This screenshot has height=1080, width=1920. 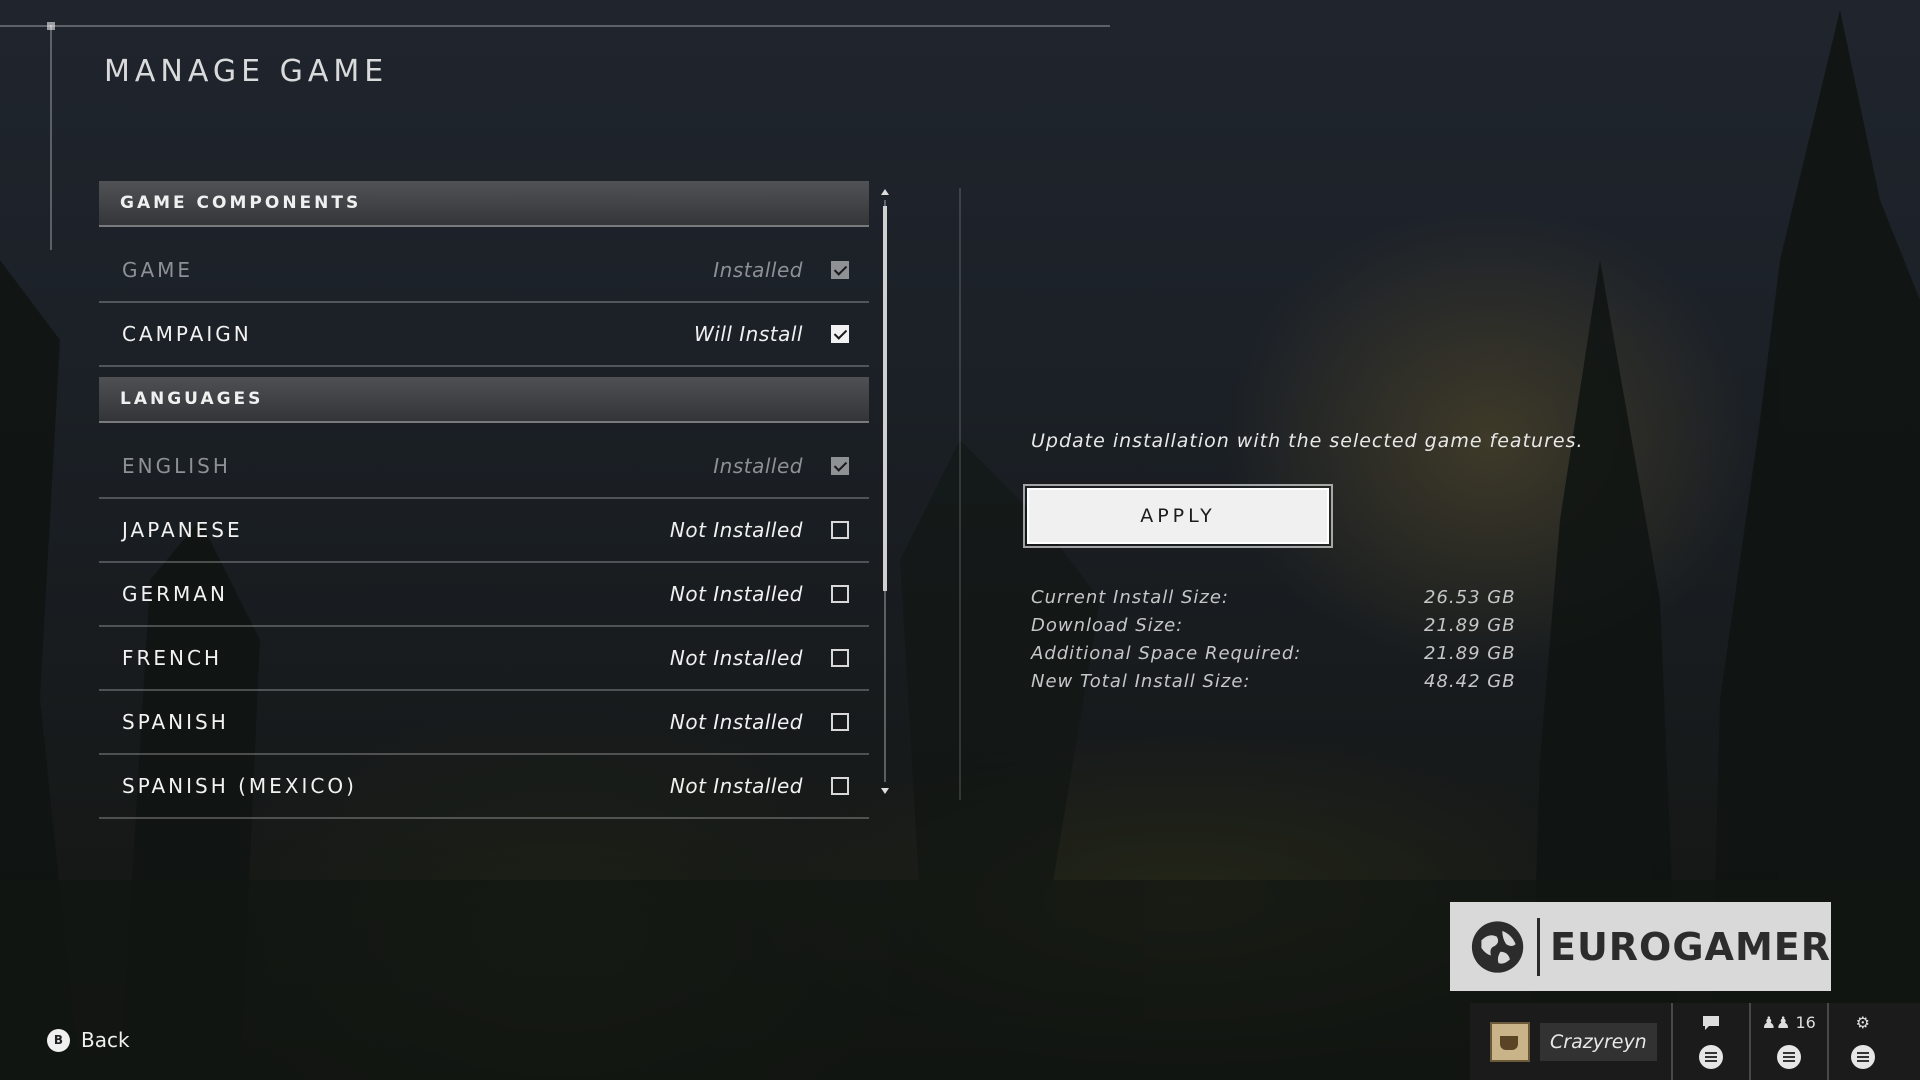 What do you see at coordinates (1862, 1022) in the screenshot?
I see `settings-icon: ⚙` at bounding box center [1862, 1022].